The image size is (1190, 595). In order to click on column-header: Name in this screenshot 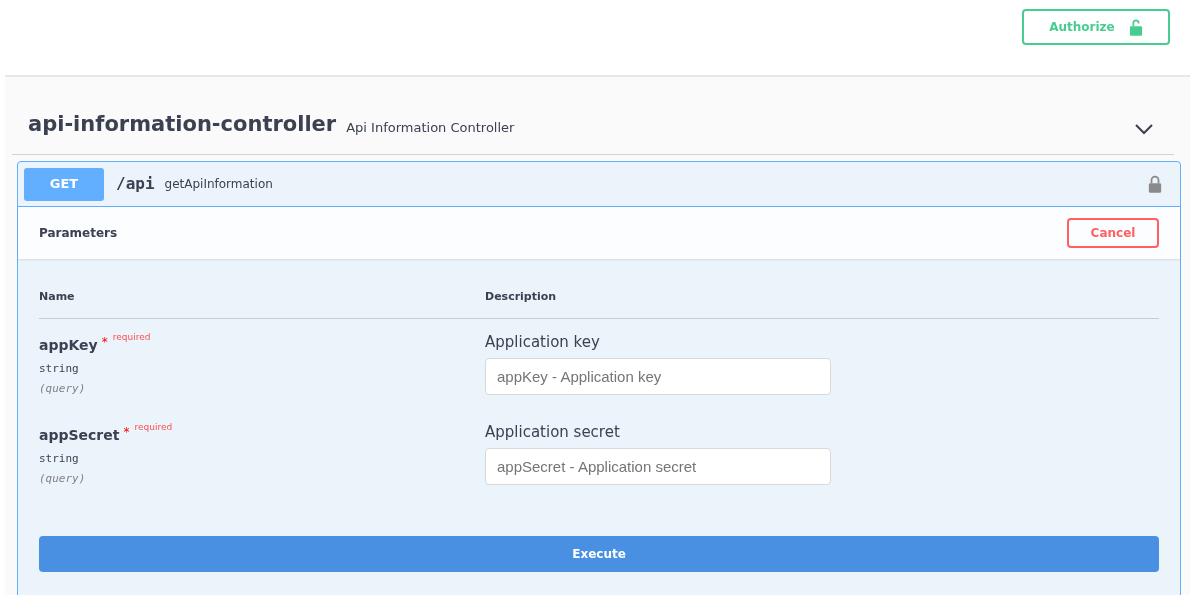, I will do `click(57, 297)`.